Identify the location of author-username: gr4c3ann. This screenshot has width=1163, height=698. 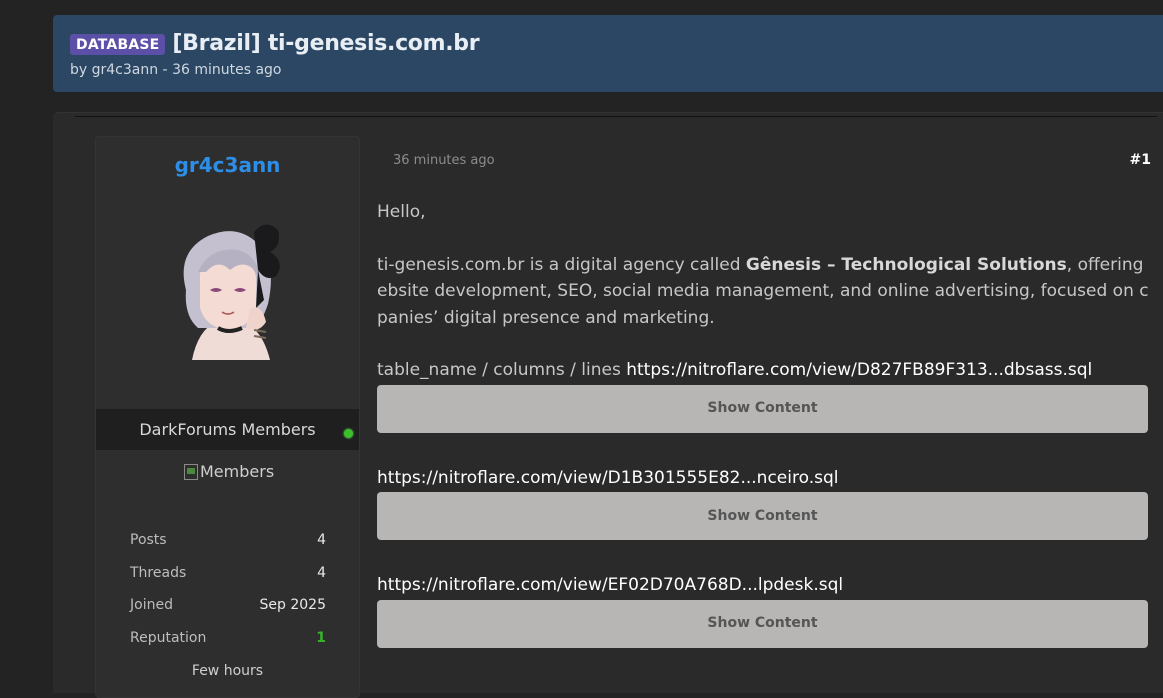
(227, 165).